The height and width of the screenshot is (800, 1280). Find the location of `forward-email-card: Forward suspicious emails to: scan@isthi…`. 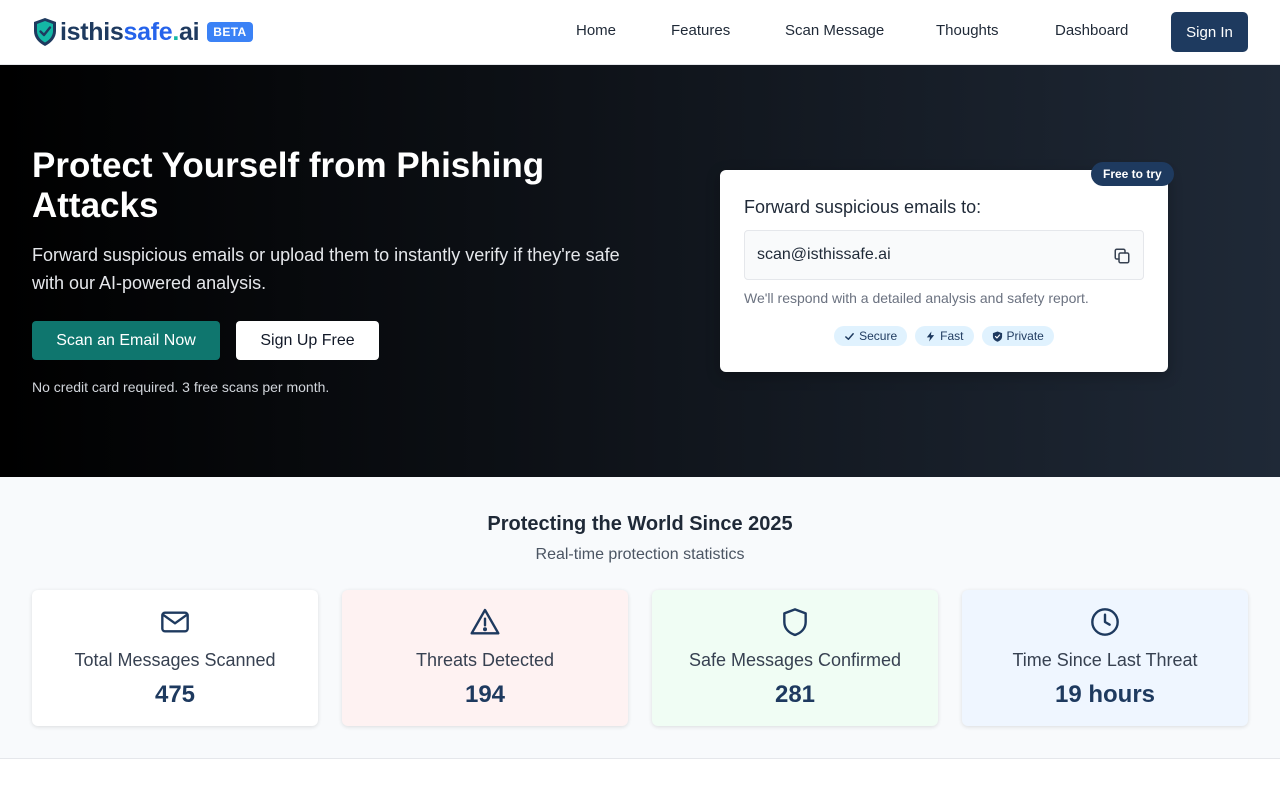

forward-email-card: Forward suspicious emails to: scan@isthi… is located at coordinates (944, 271).